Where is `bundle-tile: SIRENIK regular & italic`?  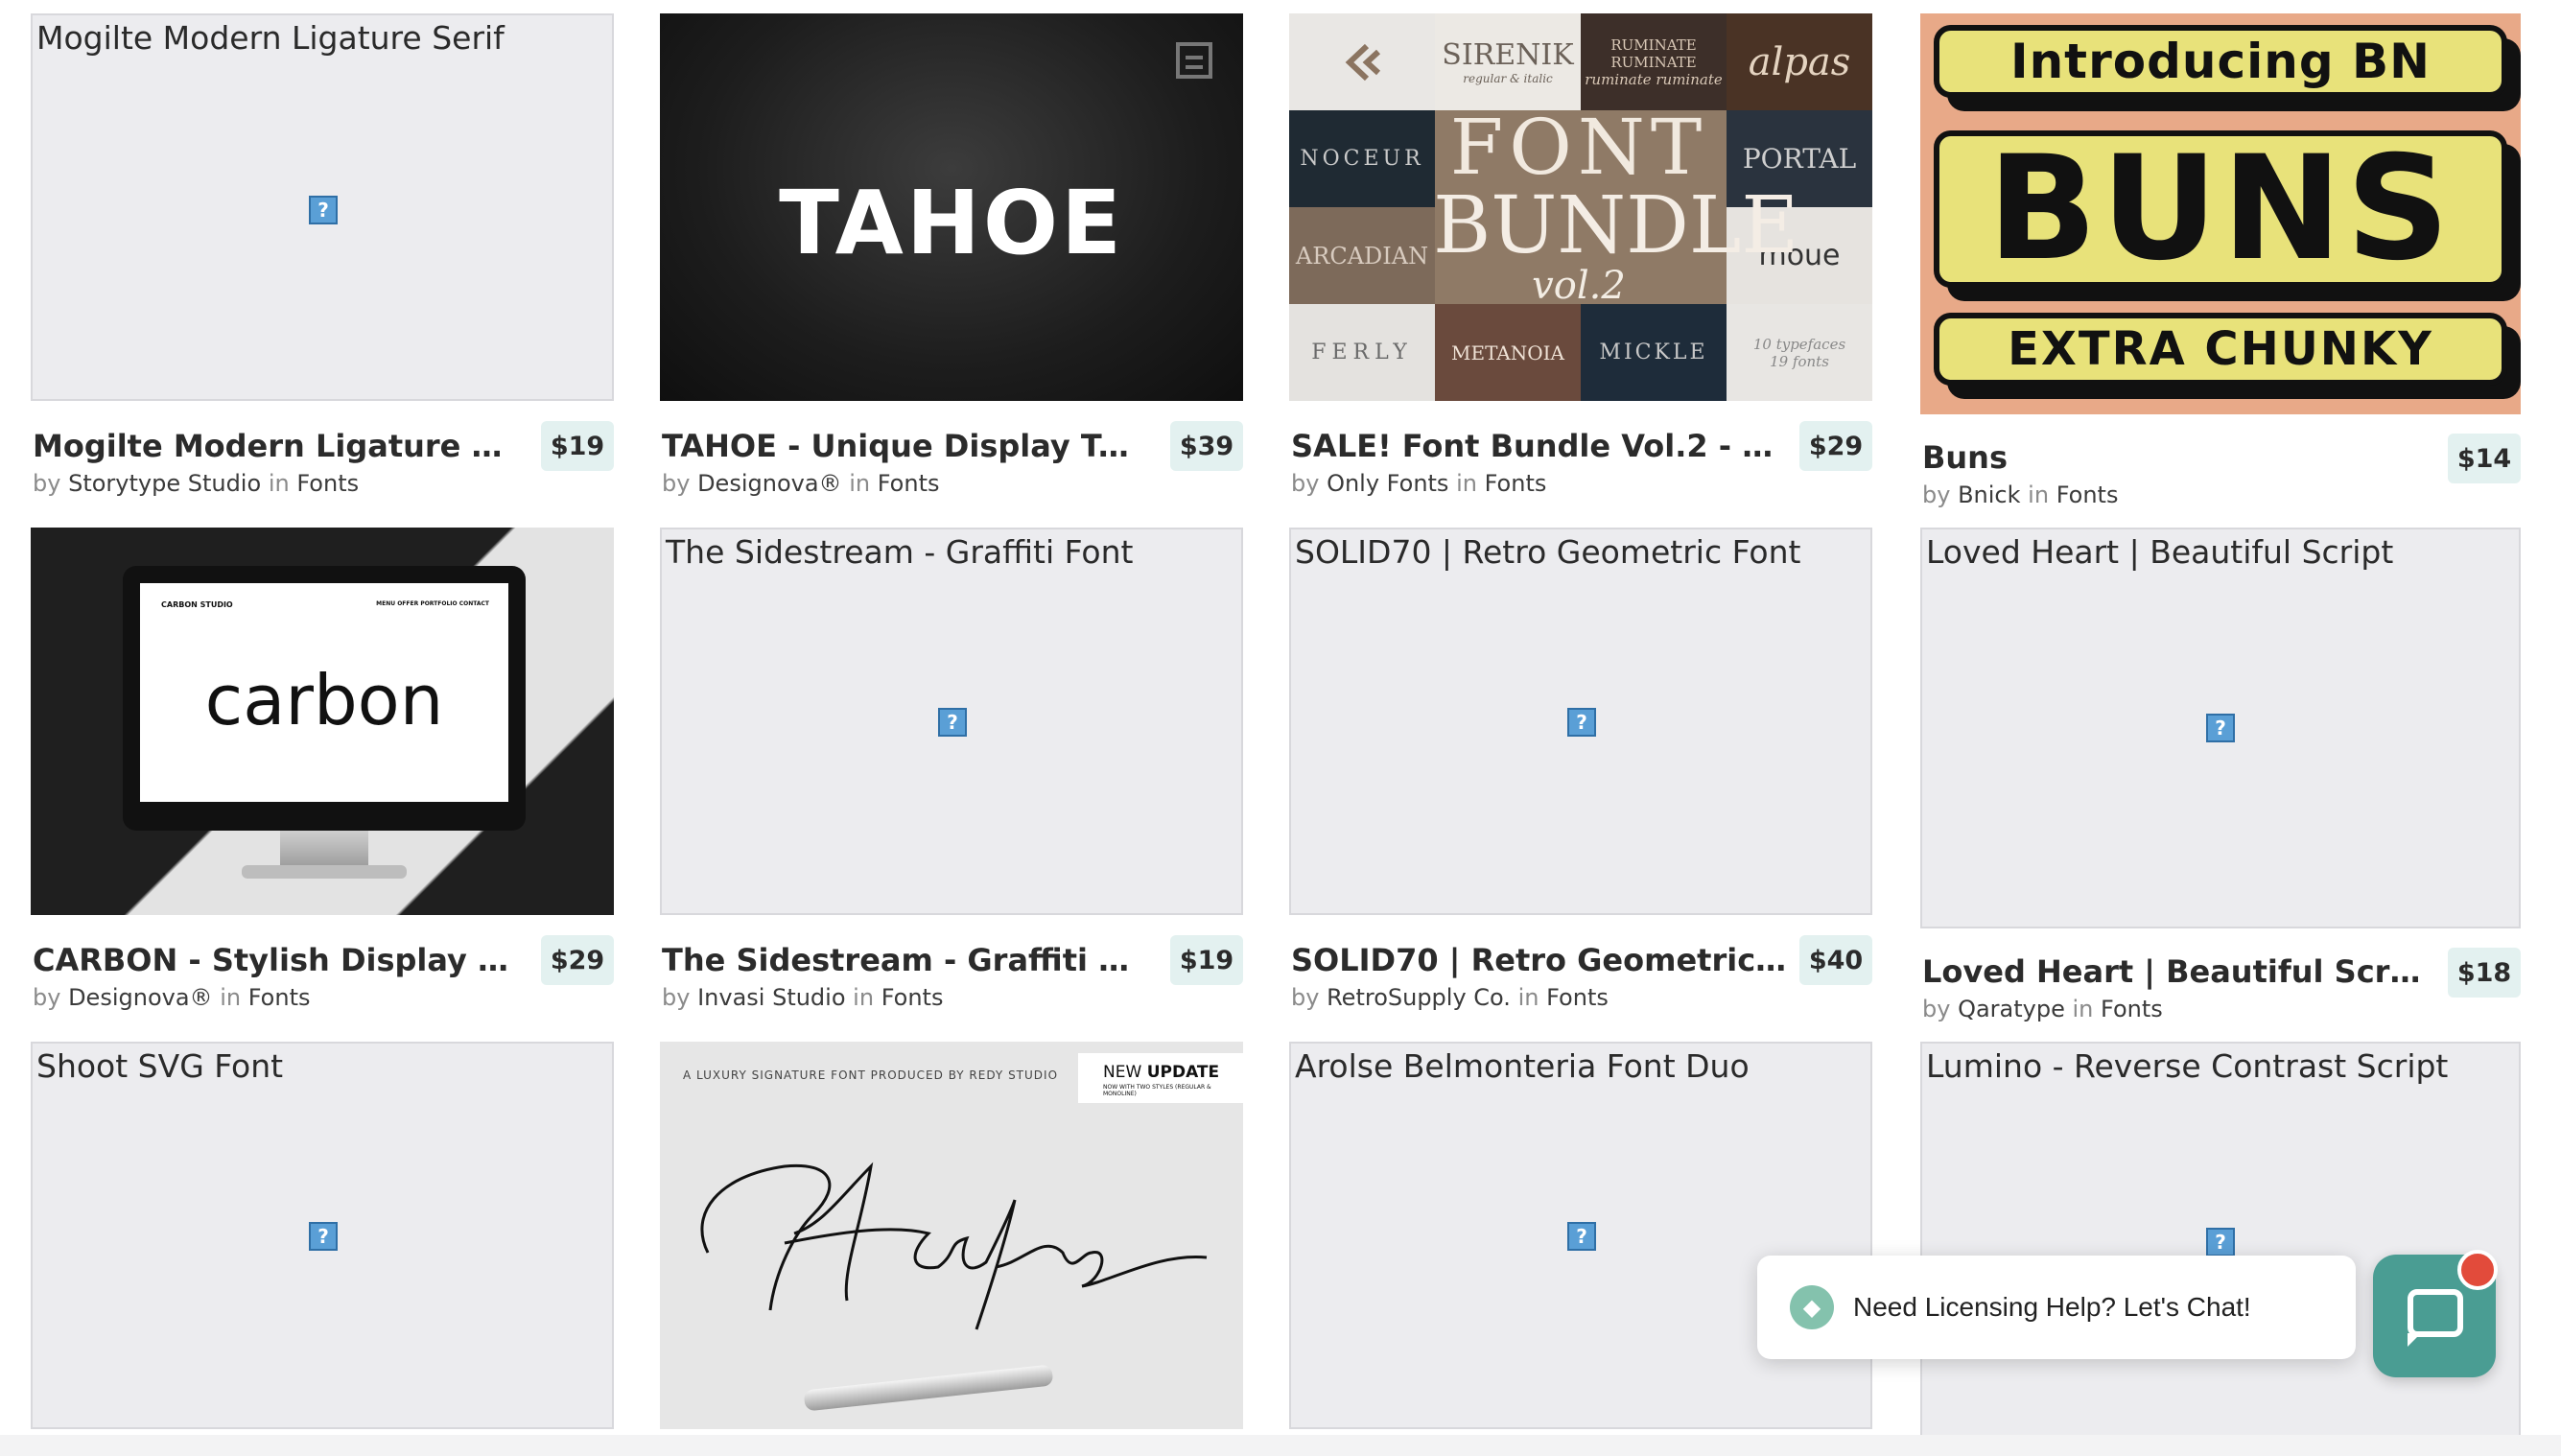
bundle-tile: SIRENIK regular & italic is located at coordinates (1508, 62).